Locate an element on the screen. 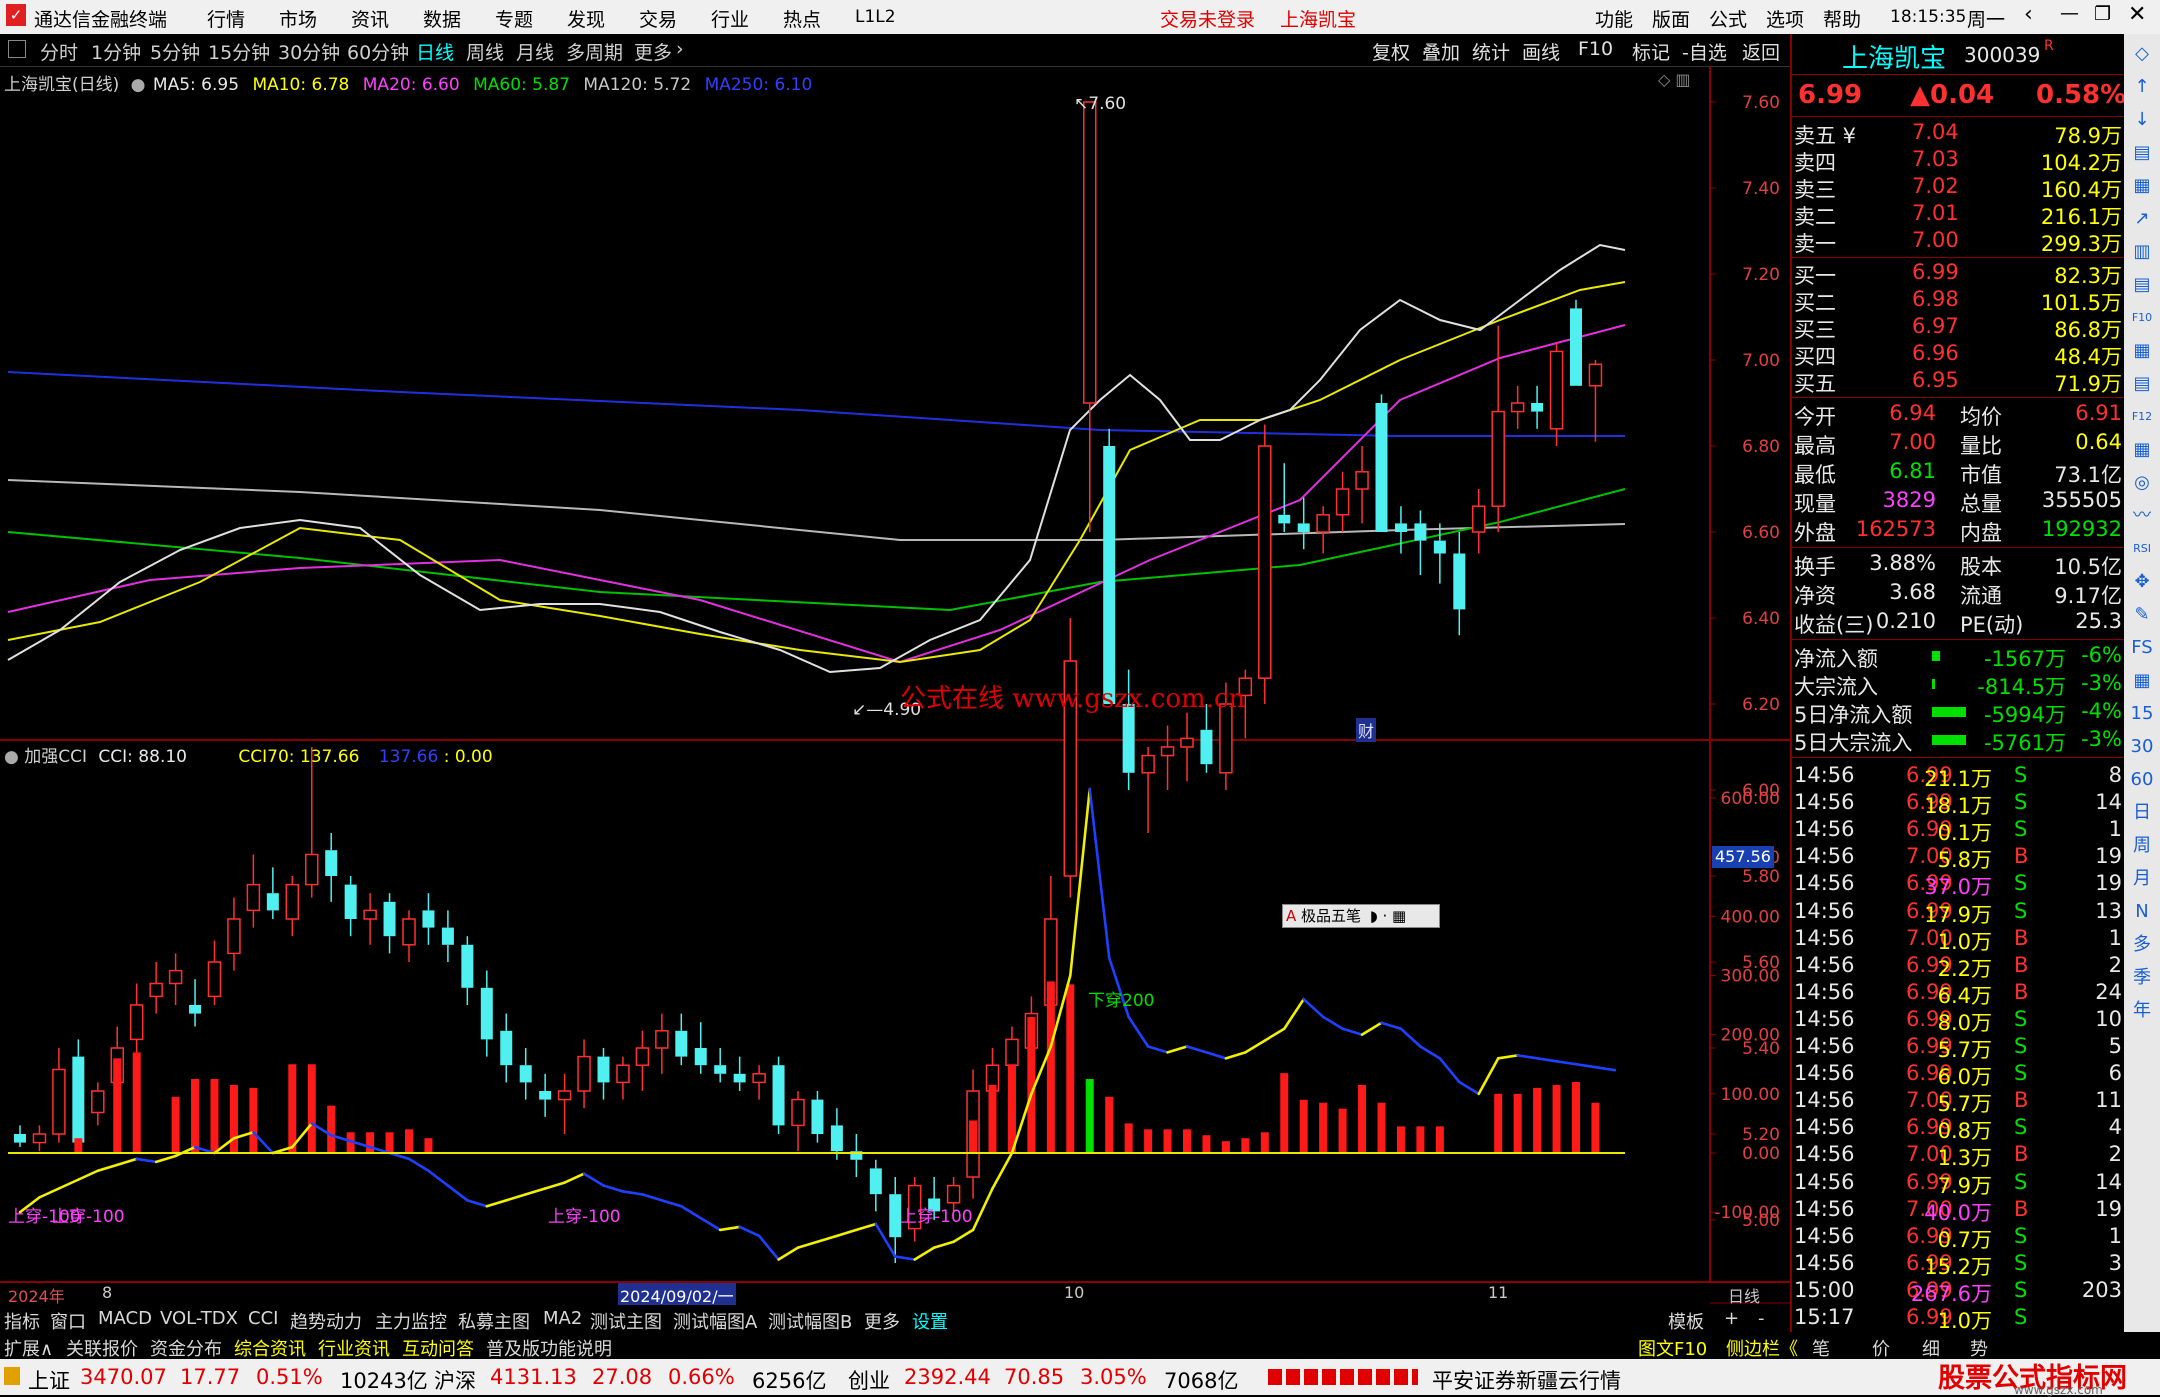 The image size is (2160, 1397). login-status: 交易未登录 is located at coordinates (1207, 18).